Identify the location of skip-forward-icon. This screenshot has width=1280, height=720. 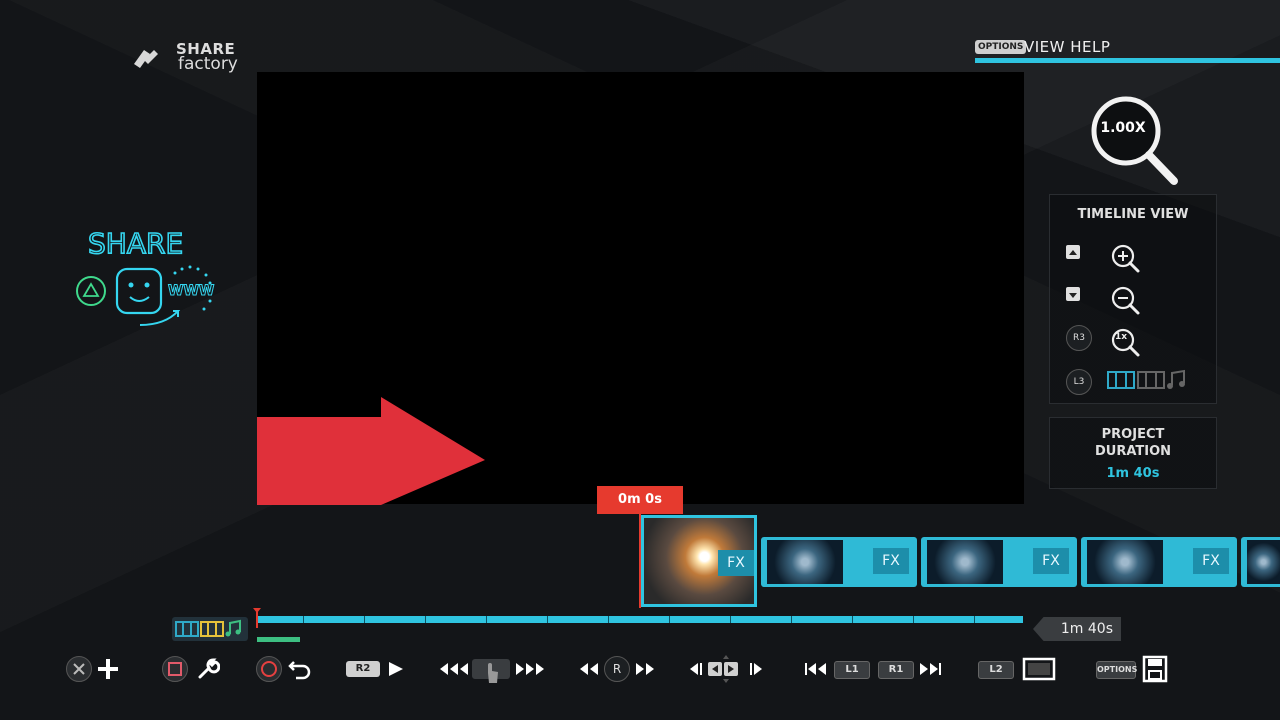
(930, 669).